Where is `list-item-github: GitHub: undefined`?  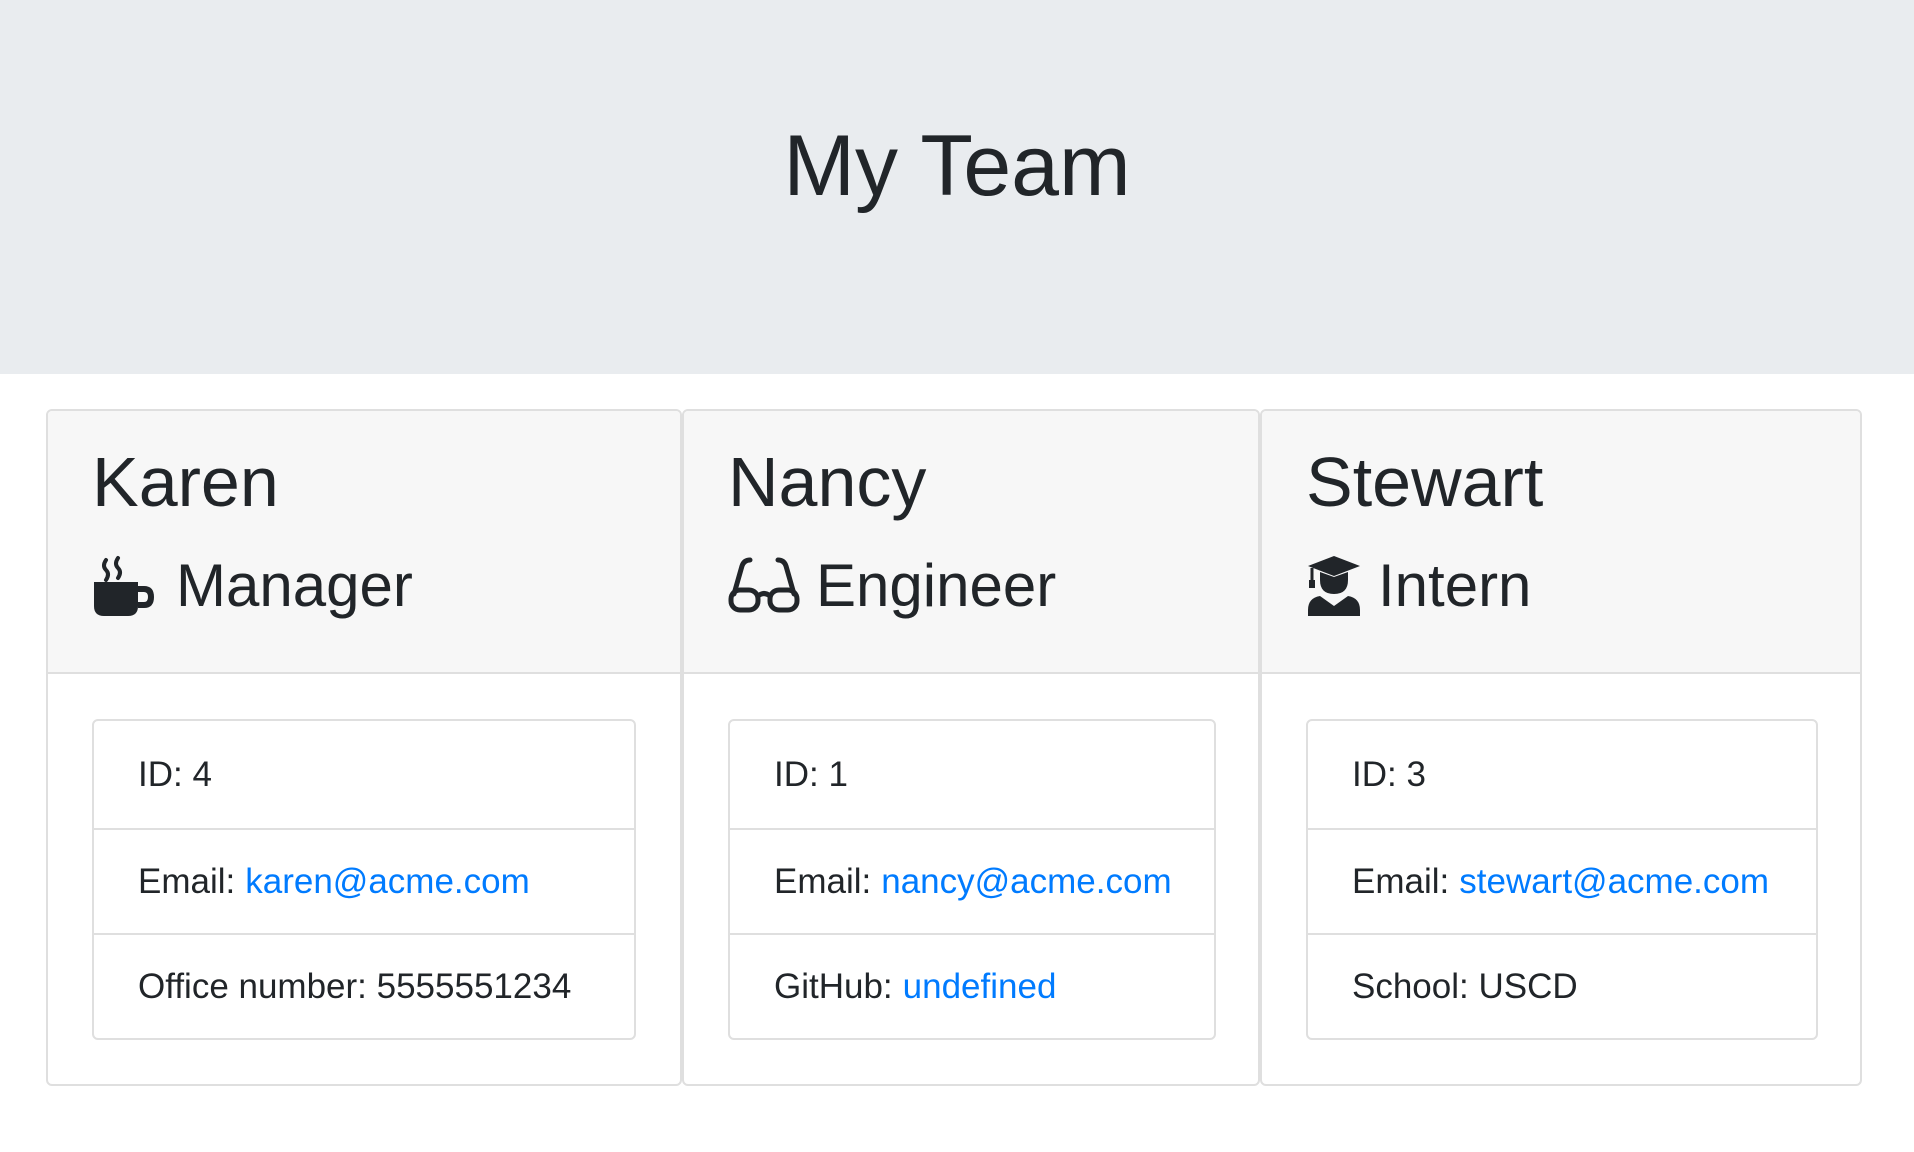 list-item-github: GitHub: undefined is located at coordinates (972, 985).